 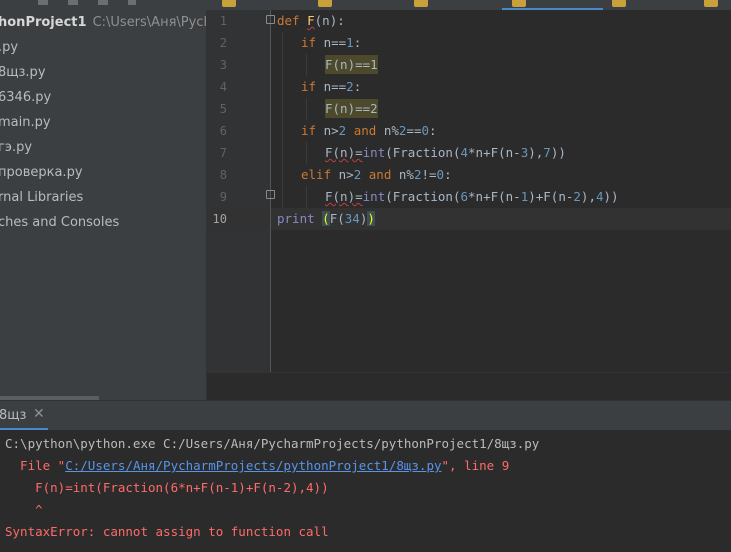 I want to click on line-number: 7, so click(x=223, y=153).